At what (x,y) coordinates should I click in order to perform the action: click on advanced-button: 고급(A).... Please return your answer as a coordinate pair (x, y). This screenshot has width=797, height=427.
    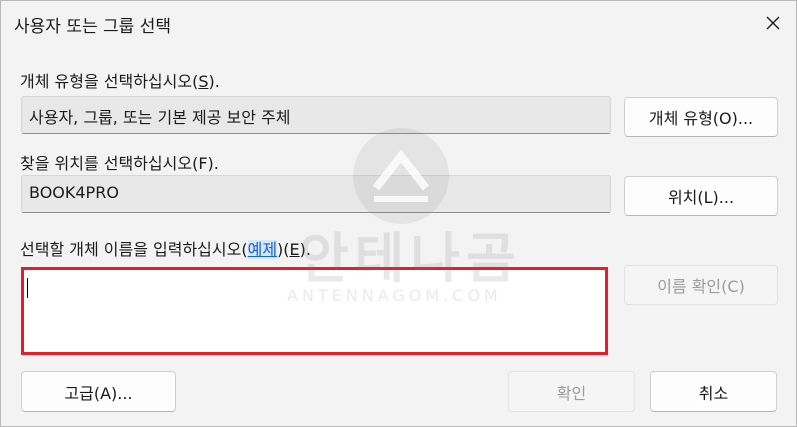
    Looking at the image, I should click on (98, 391).